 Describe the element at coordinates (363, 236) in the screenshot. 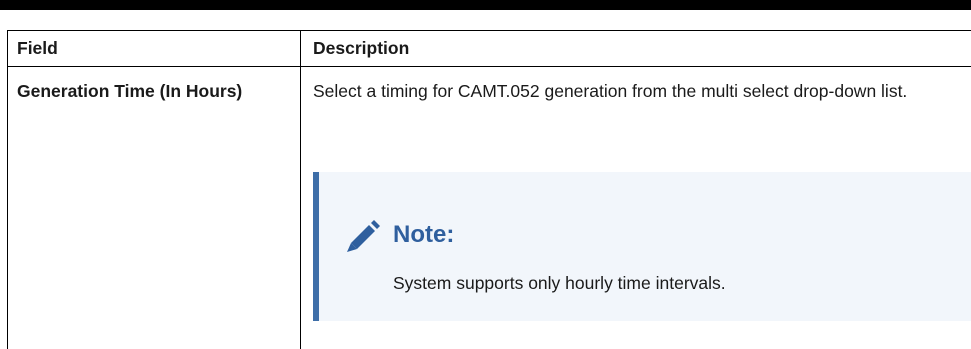

I see `pencil-icon` at that location.